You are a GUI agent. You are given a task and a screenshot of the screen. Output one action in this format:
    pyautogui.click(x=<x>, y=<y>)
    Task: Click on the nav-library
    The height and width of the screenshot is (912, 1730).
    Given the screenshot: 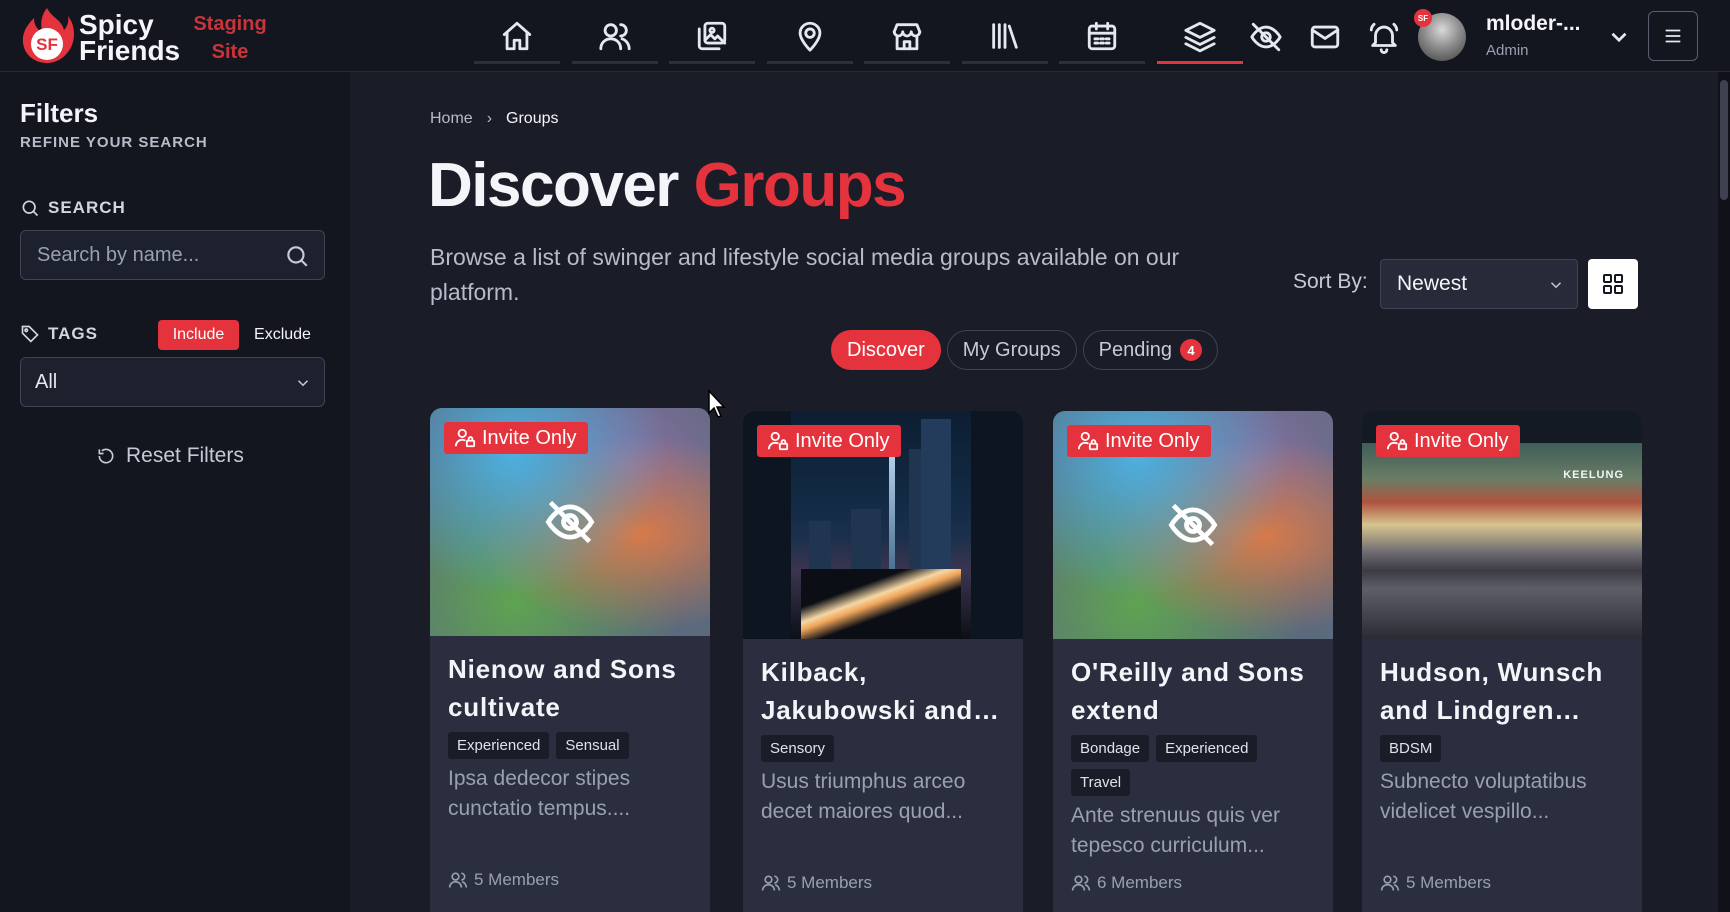 What is the action you would take?
    pyautogui.click(x=1005, y=37)
    